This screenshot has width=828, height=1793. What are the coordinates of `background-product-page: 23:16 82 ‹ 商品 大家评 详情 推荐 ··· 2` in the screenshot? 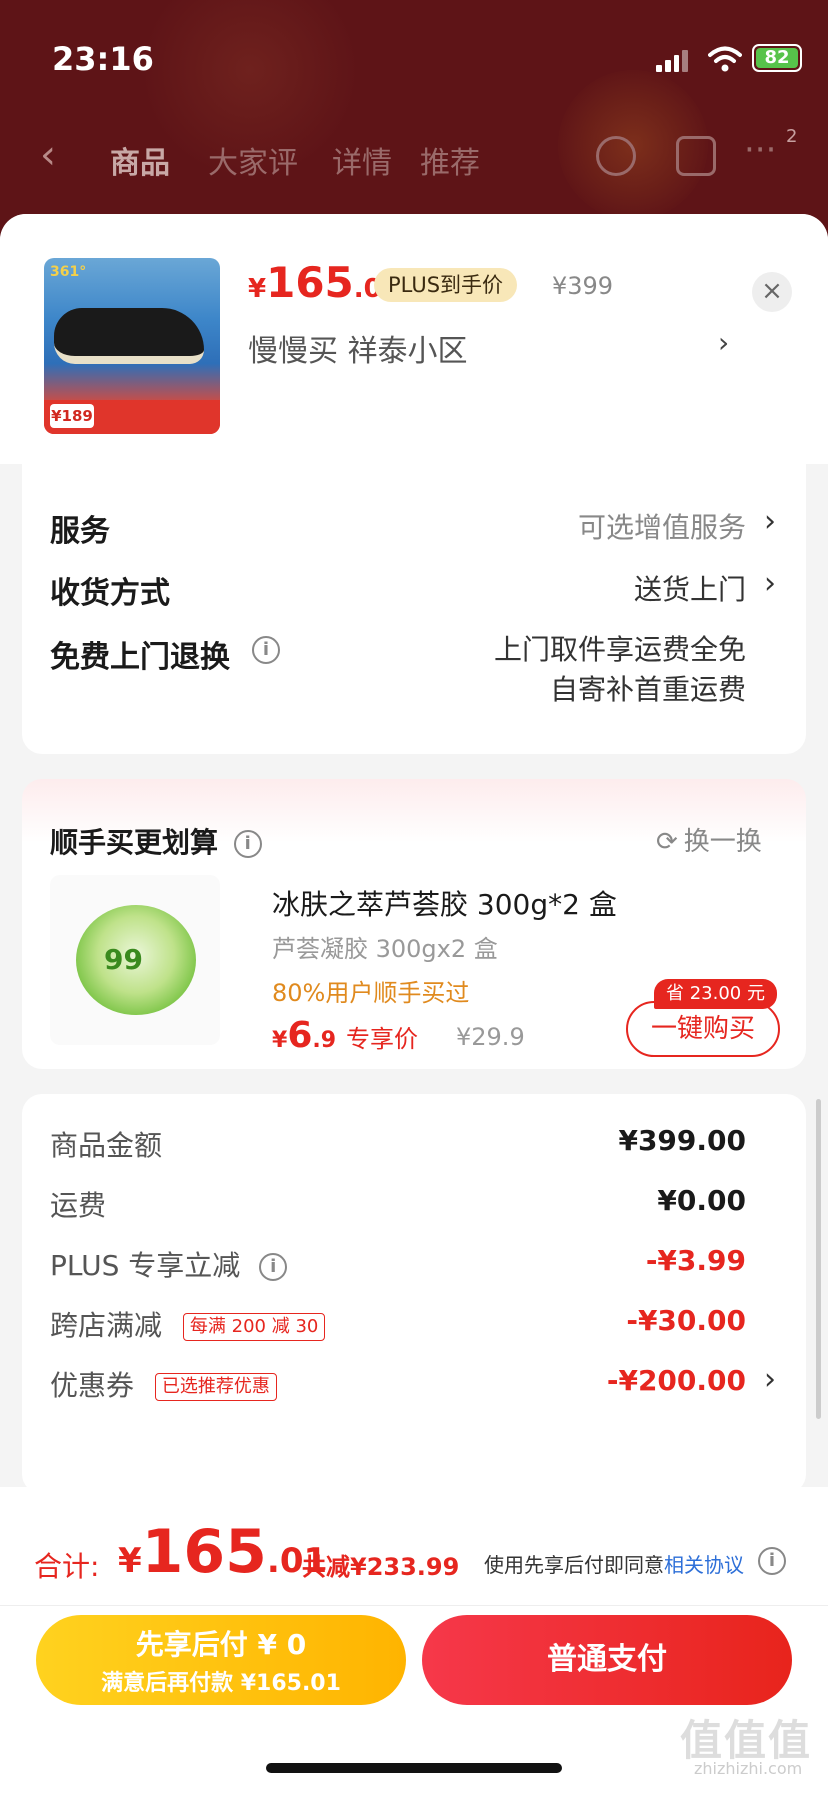 It's located at (414, 120).